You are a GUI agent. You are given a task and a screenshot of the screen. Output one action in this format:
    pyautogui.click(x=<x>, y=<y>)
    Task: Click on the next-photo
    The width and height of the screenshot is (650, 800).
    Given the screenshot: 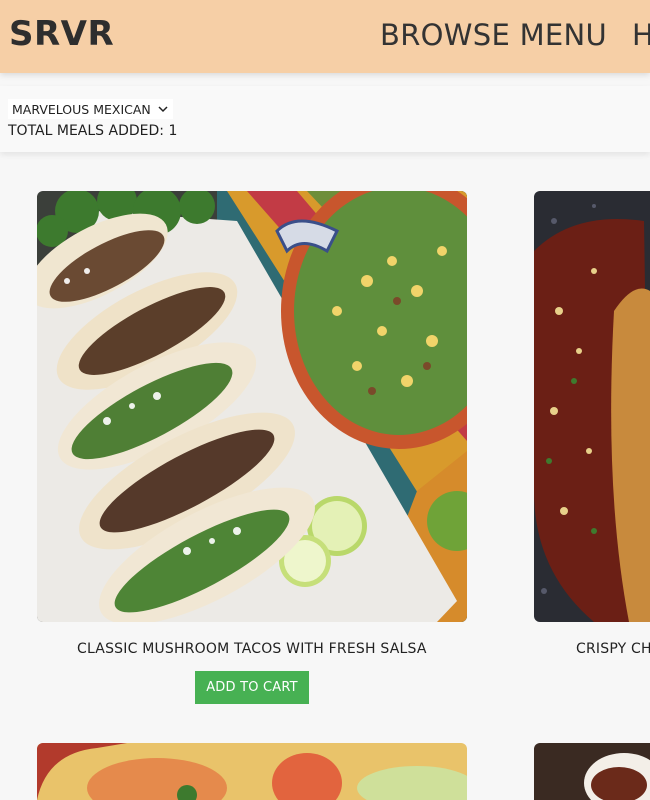 What is the action you would take?
    pyautogui.click(x=592, y=771)
    